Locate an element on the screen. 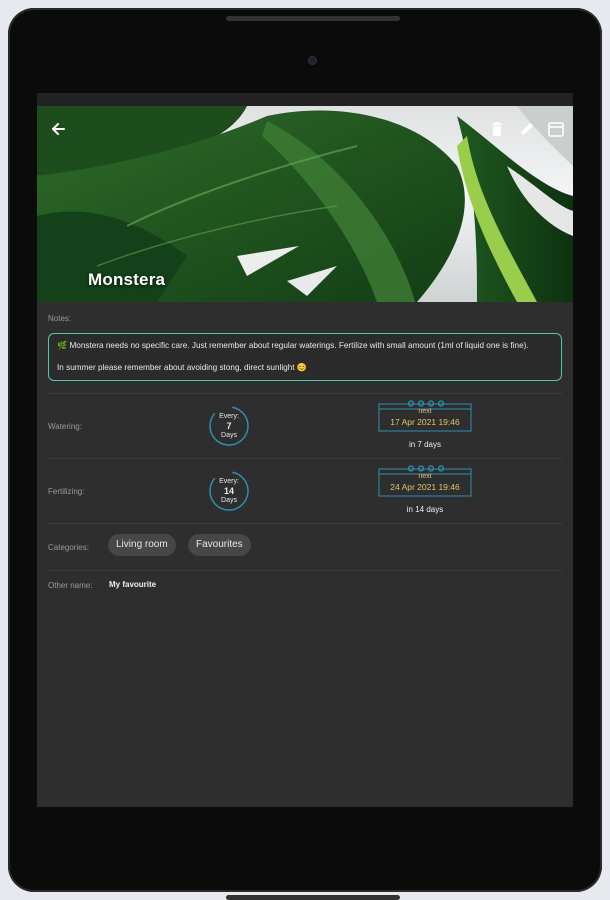  plant-name: Monstera is located at coordinates (127, 279).